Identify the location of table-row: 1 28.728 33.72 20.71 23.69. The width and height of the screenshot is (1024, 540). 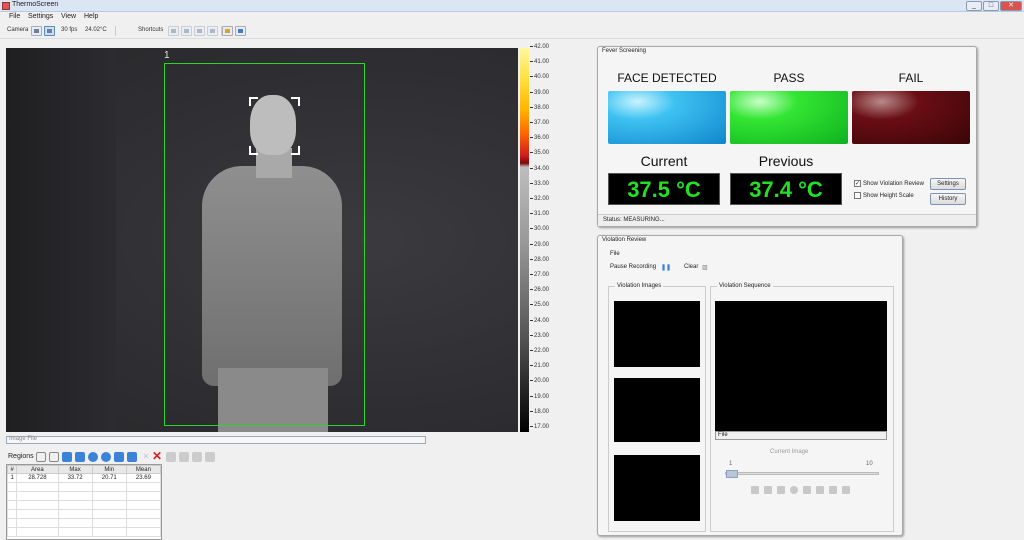
(84, 478).